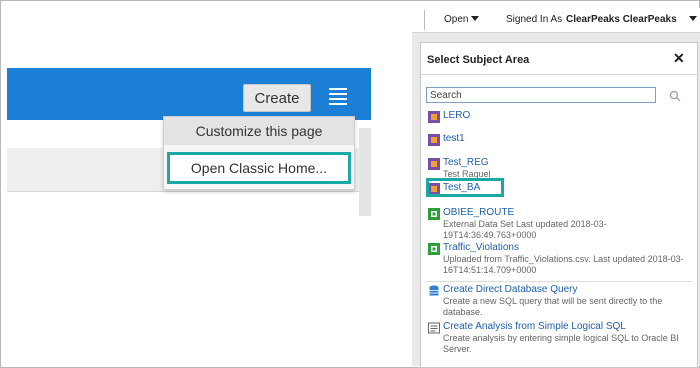 This screenshot has height=368, width=700. What do you see at coordinates (534, 19) in the screenshot?
I see `signed-in-label: Signed In As` at bounding box center [534, 19].